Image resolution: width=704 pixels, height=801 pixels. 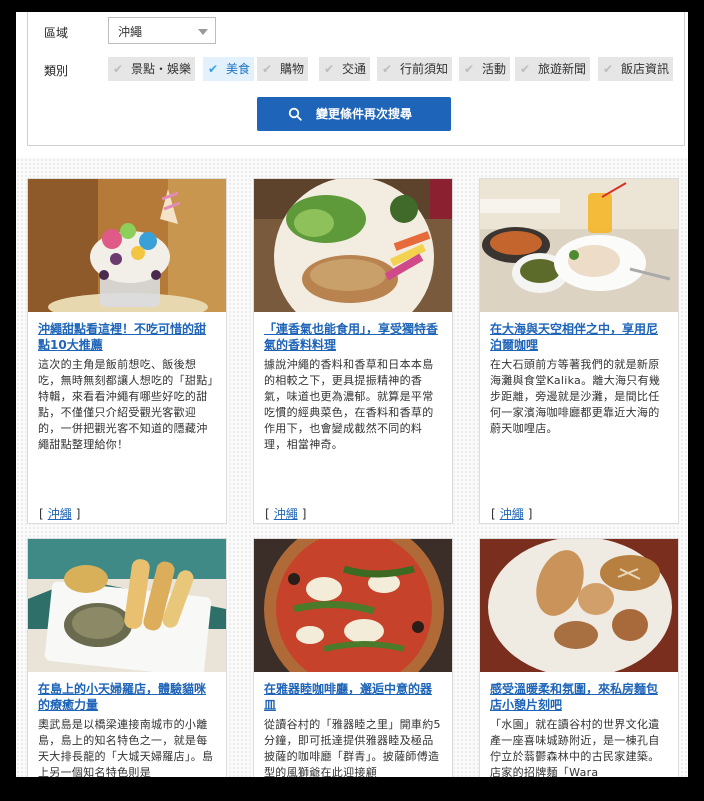 What do you see at coordinates (127, 605) in the screenshot?
I see `article-image-tempura` at bounding box center [127, 605].